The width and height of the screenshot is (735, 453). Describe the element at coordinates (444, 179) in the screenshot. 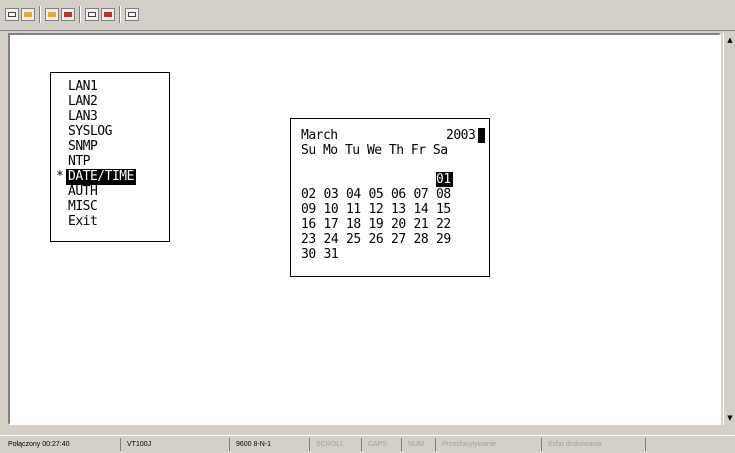

I see `calendar-day: 01` at that location.